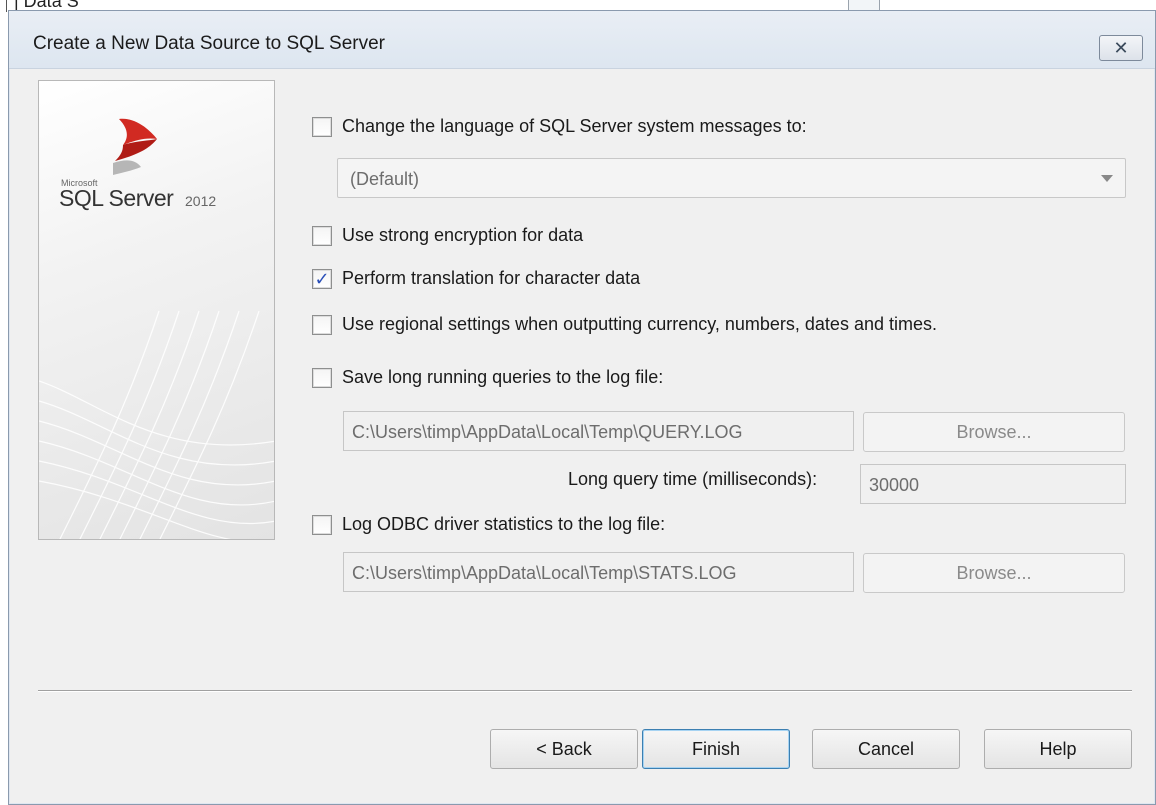  What do you see at coordinates (322, 126) in the screenshot?
I see `change-language-checkbox` at bounding box center [322, 126].